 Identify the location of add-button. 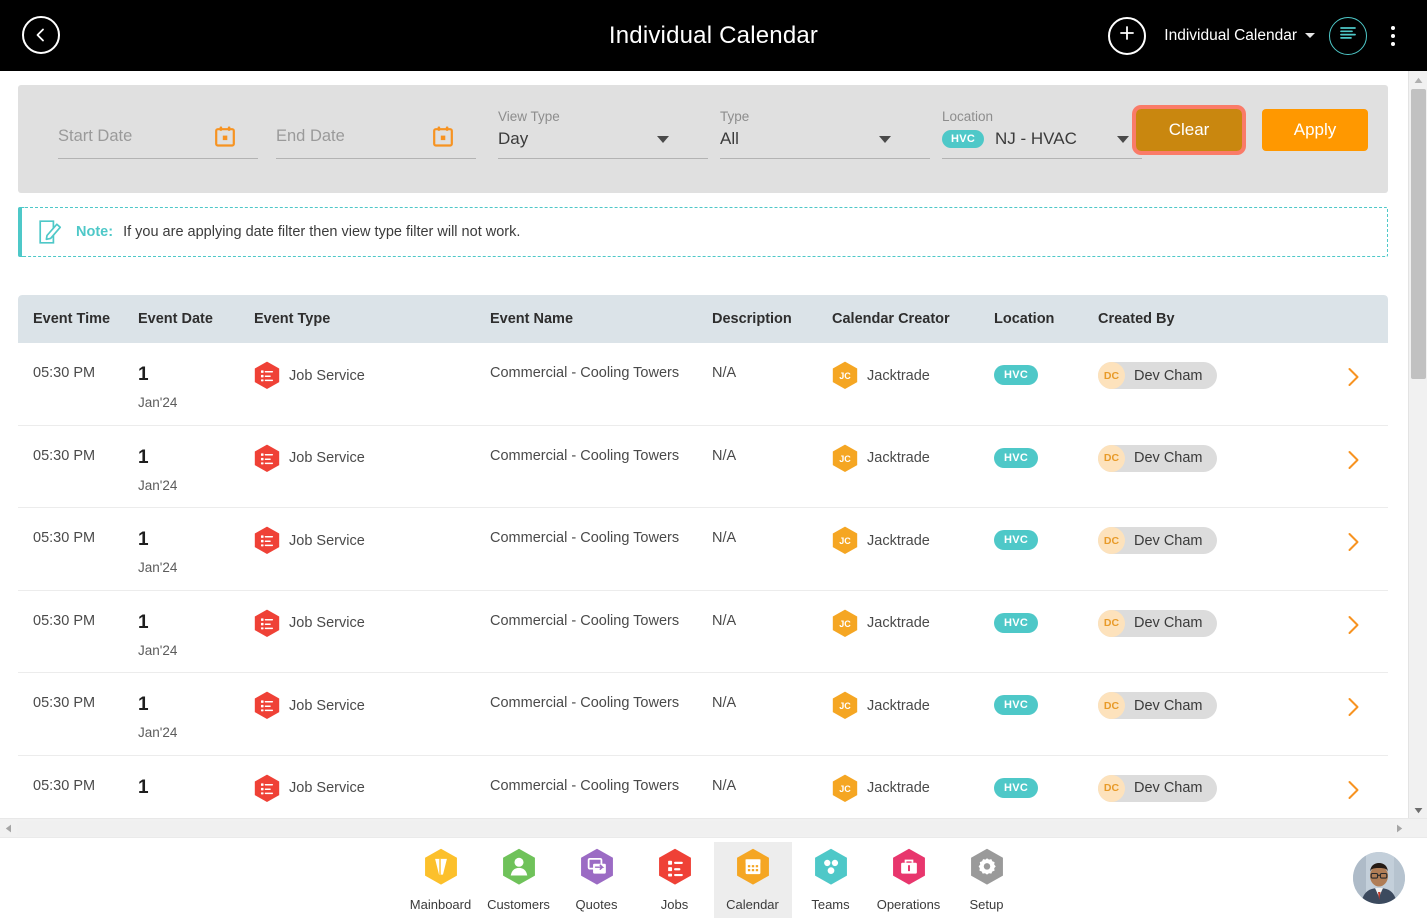
(1127, 35).